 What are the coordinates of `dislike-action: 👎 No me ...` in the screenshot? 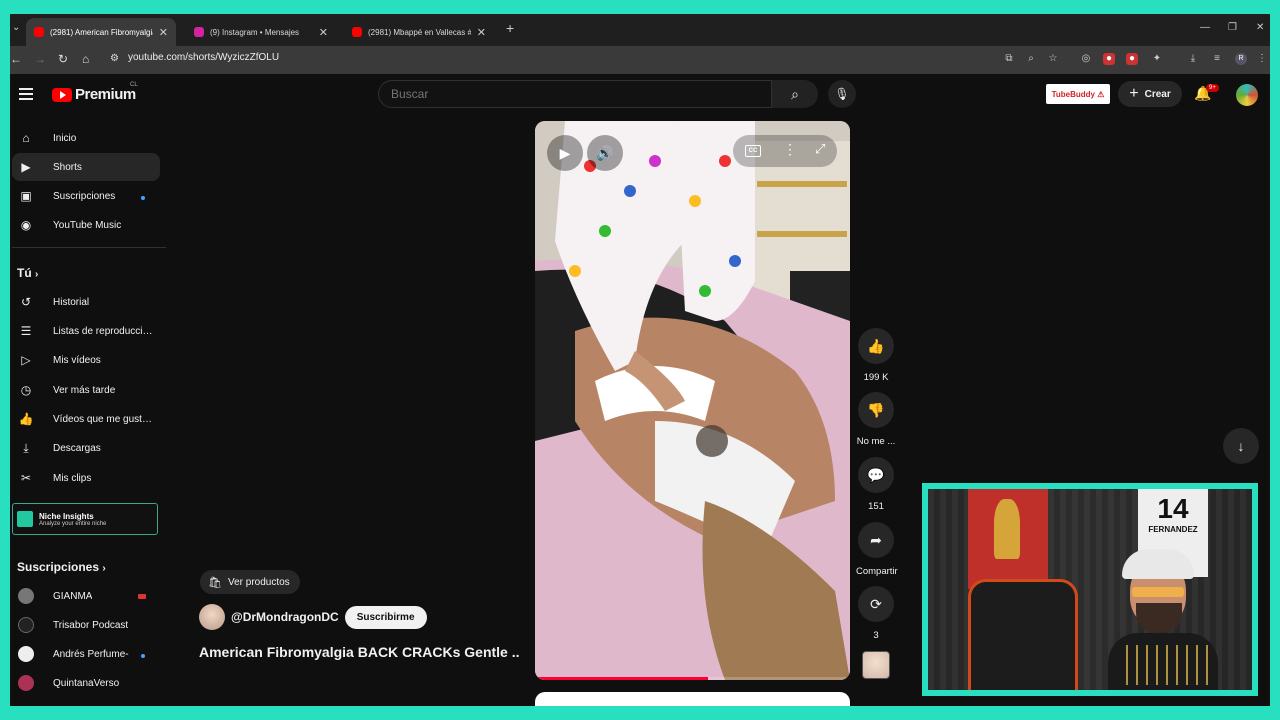 It's located at (876, 419).